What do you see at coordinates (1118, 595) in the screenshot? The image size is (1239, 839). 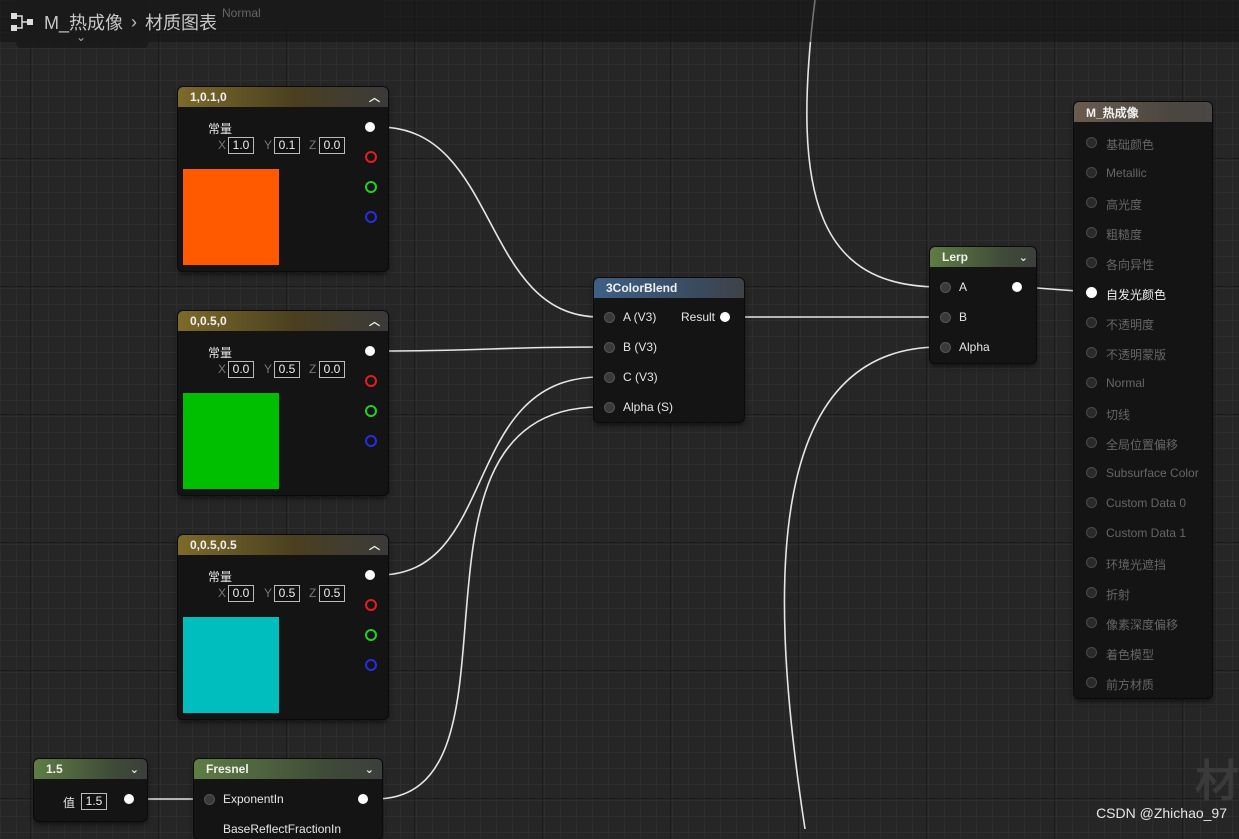 I see `material-input-label: 折射` at bounding box center [1118, 595].